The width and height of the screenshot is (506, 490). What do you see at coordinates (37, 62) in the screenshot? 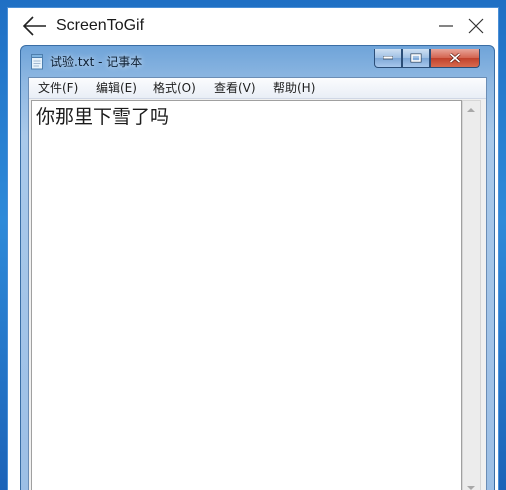
I see `notepad-icon` at bounding box center [37, 62].